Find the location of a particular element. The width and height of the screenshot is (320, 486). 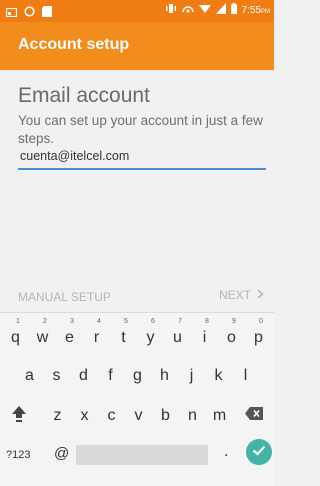

key-label: y is located at coordinates (150, 337).